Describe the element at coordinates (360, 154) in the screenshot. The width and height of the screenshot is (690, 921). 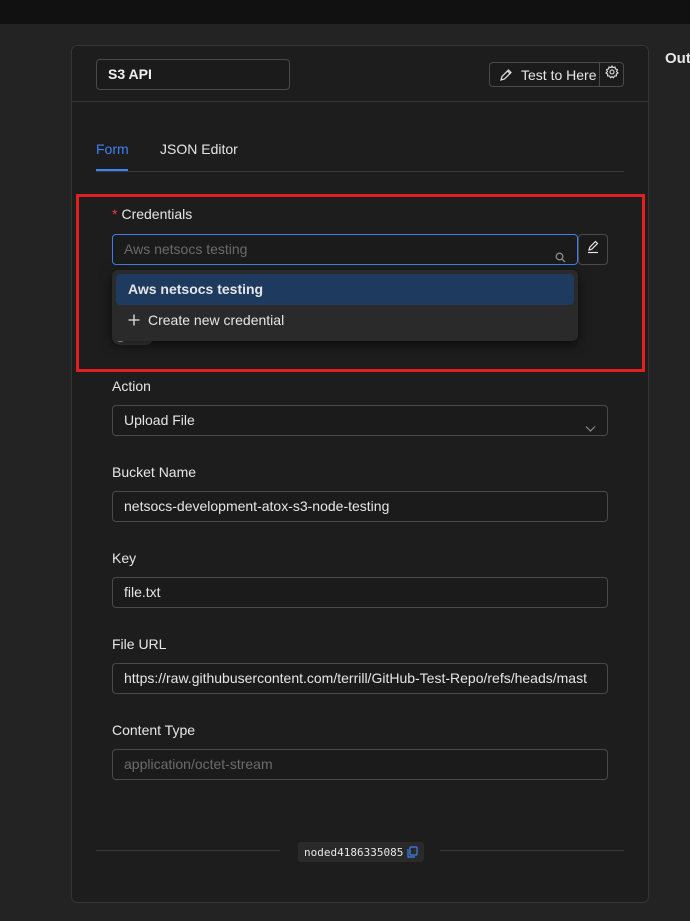
I see `editor-tabs: Form JSON Editor` at that location.